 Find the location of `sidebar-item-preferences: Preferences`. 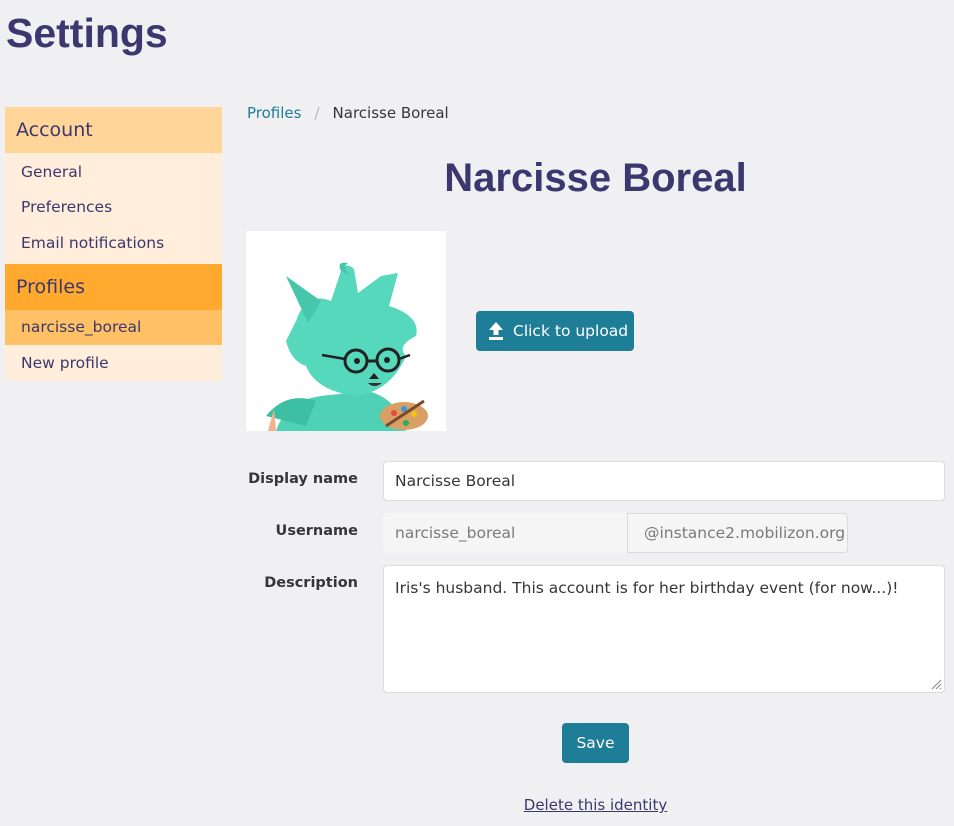

sidebar-item-preferences: Preferences is located at coordinates (113, 208).